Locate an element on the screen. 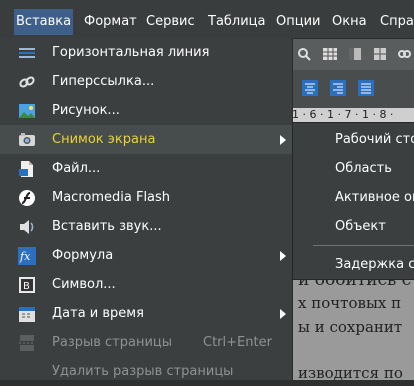 The width and height of the screenshot is (414, 386). svg-text: B is located at coordinates (26, 286).